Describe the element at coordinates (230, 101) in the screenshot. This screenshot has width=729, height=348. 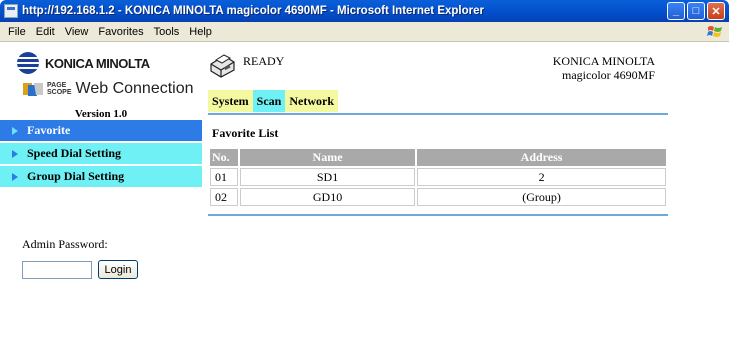
I see `tab-system: System` at that location.